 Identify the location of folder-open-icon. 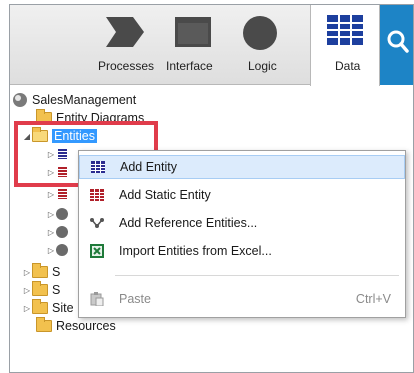
(40, 134).